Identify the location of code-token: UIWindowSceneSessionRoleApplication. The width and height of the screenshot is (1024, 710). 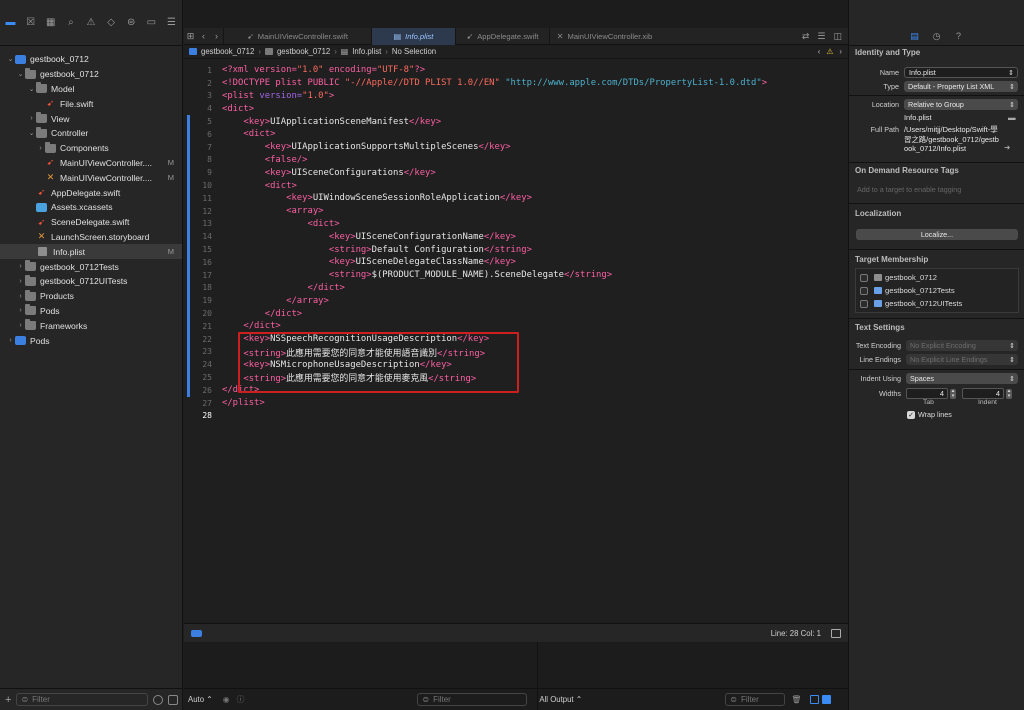
(406, 198).